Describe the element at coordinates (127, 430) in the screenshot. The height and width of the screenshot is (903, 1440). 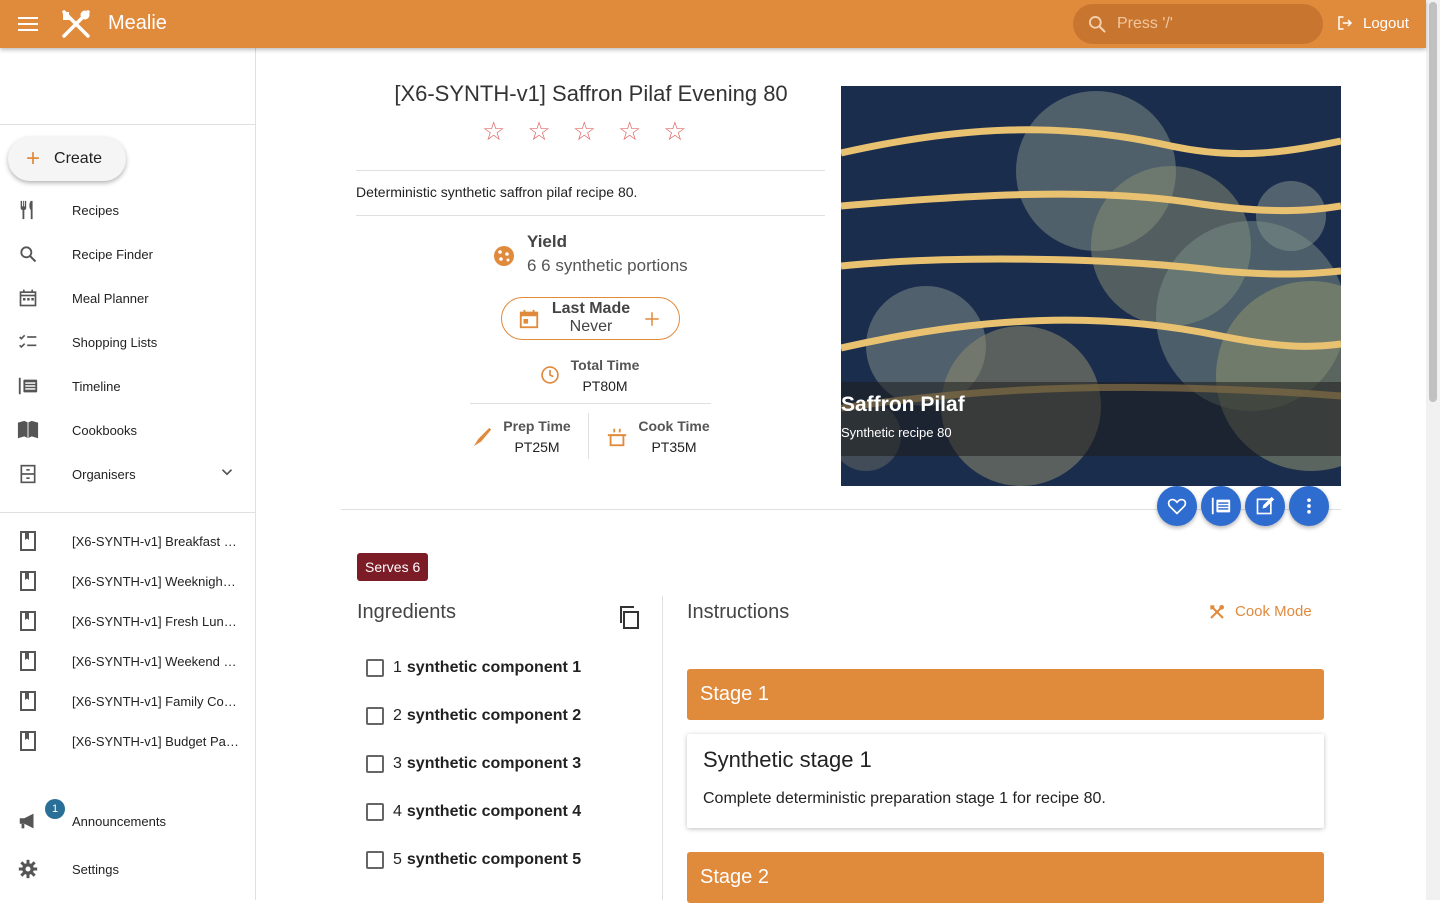
I see `sidebar-item-cookbooks: Cookbooks` at that location.